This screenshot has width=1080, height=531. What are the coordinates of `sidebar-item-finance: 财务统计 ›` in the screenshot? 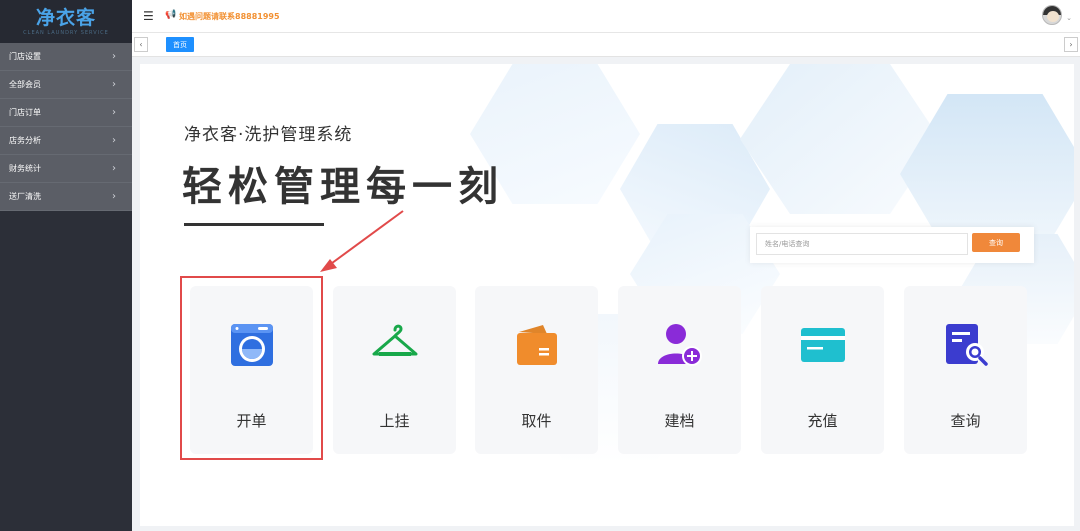 It's located at (66, 169).